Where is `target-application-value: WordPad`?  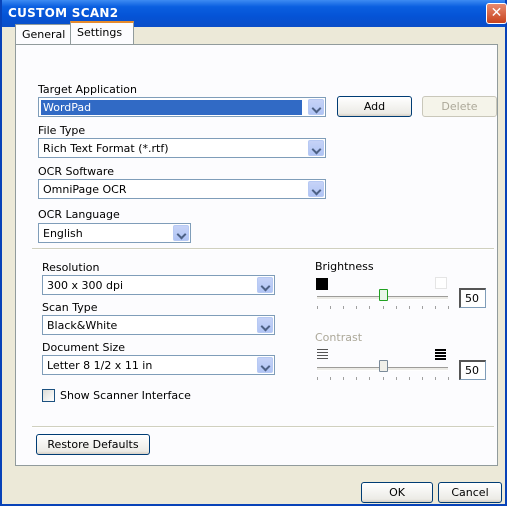 target-application-value: WordPad is located at coordinates (171, 107).